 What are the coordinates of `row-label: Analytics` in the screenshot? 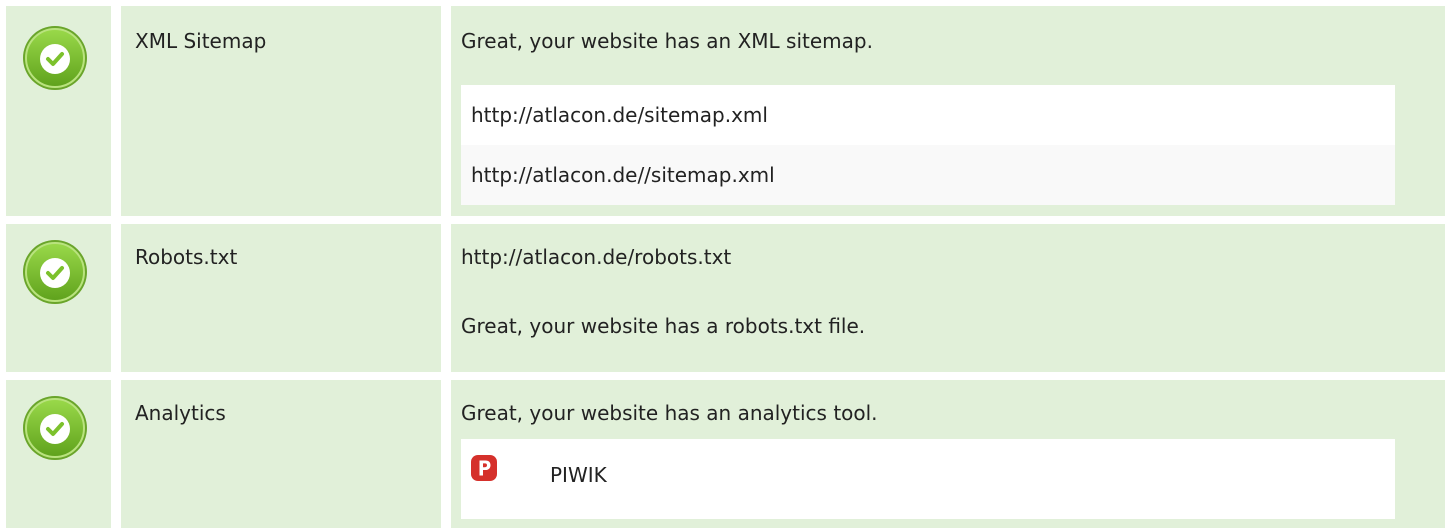 It's located at (180, 413).